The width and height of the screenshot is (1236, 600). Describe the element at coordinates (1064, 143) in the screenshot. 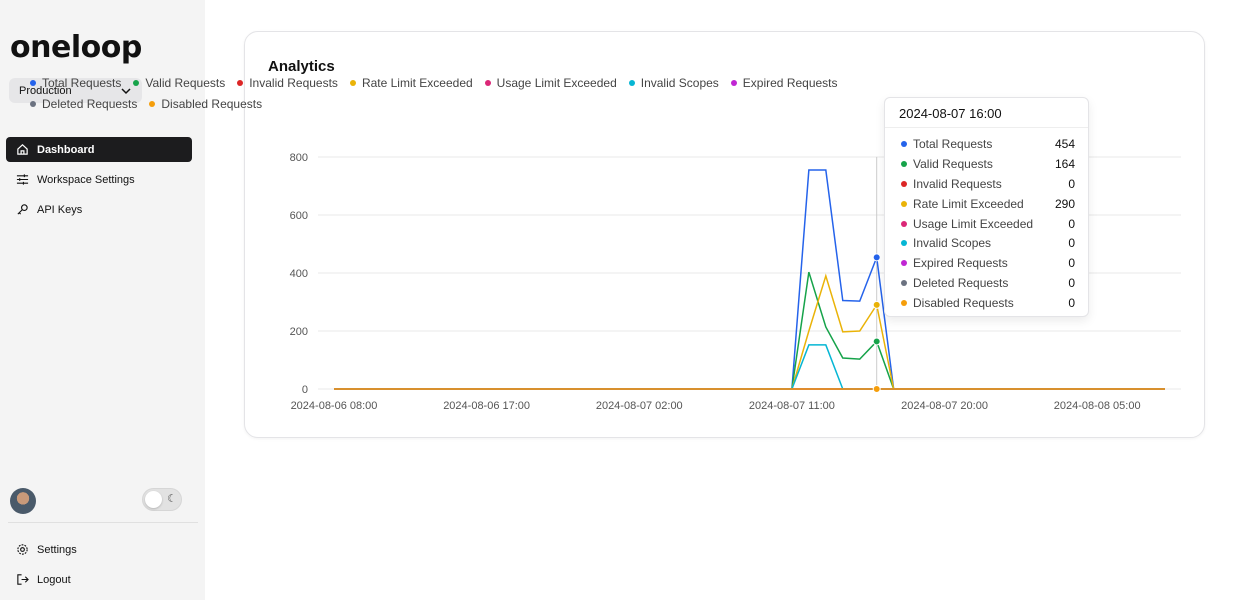

I see `tooltip-value: 454` at that location.